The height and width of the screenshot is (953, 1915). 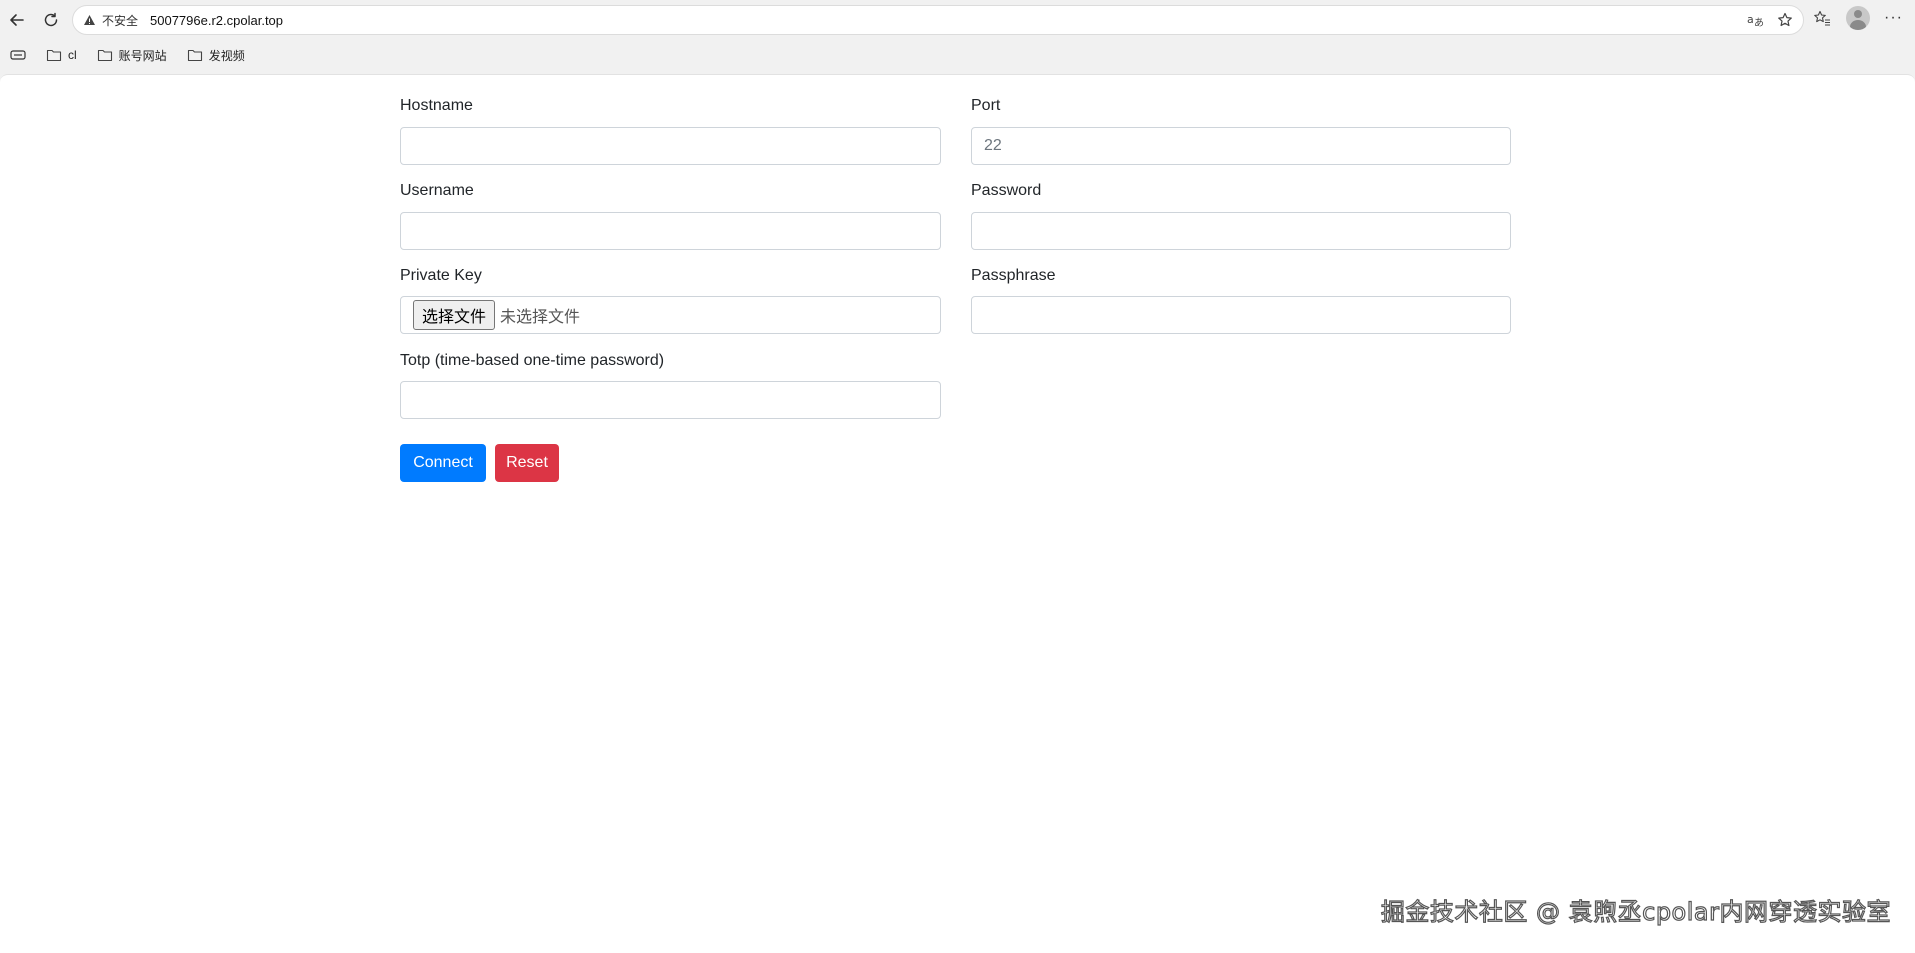 I want to click on profile-avatar-icon, so click(x=1858, y=18).